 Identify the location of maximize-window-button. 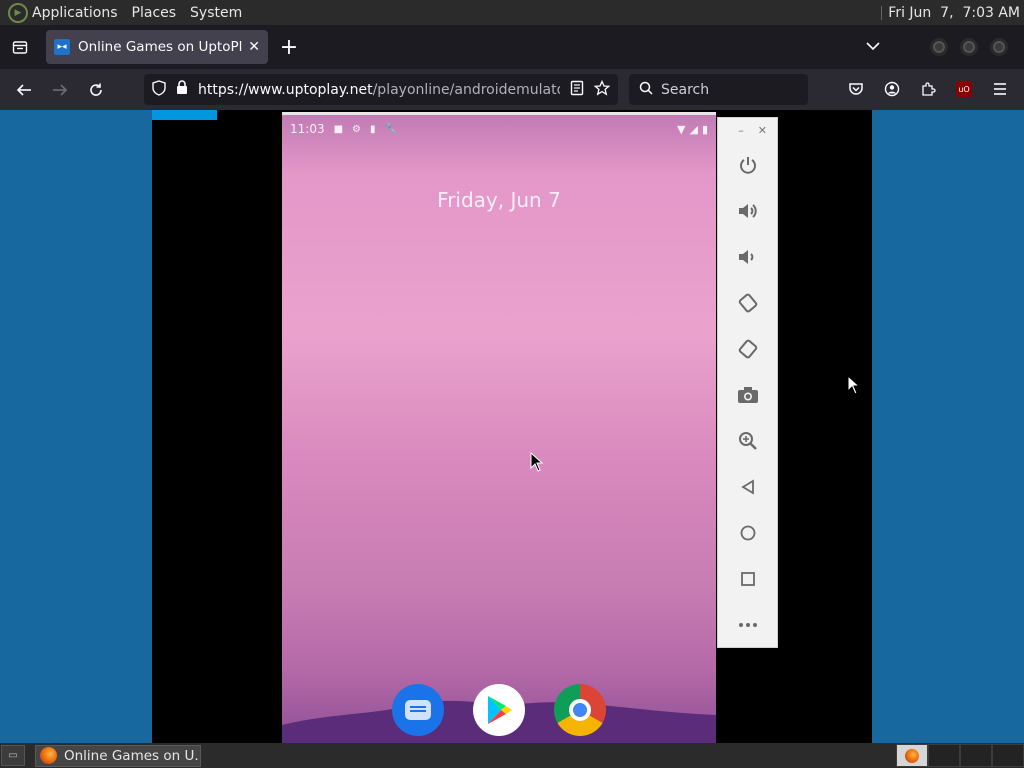
(969, 47).